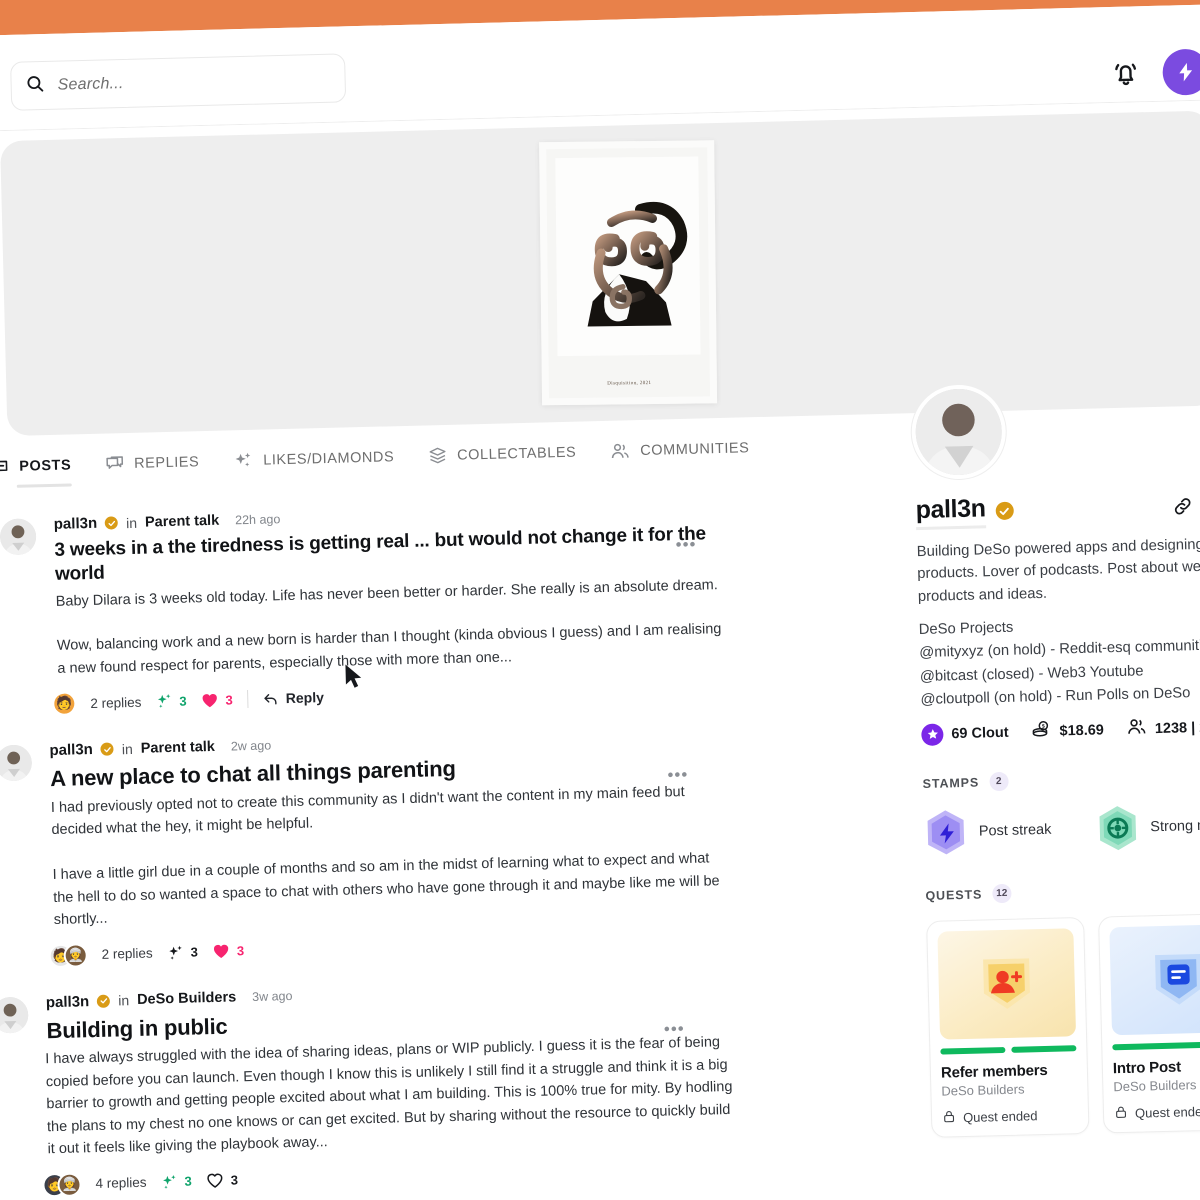 This screenshot has height=1200, width=1200. What do you see at coordinates (1149, 1023) in the screenshot?
I see `quest-card: Intro Post DeSo Builders Quest ended` at bounding box center [1149, 1023].